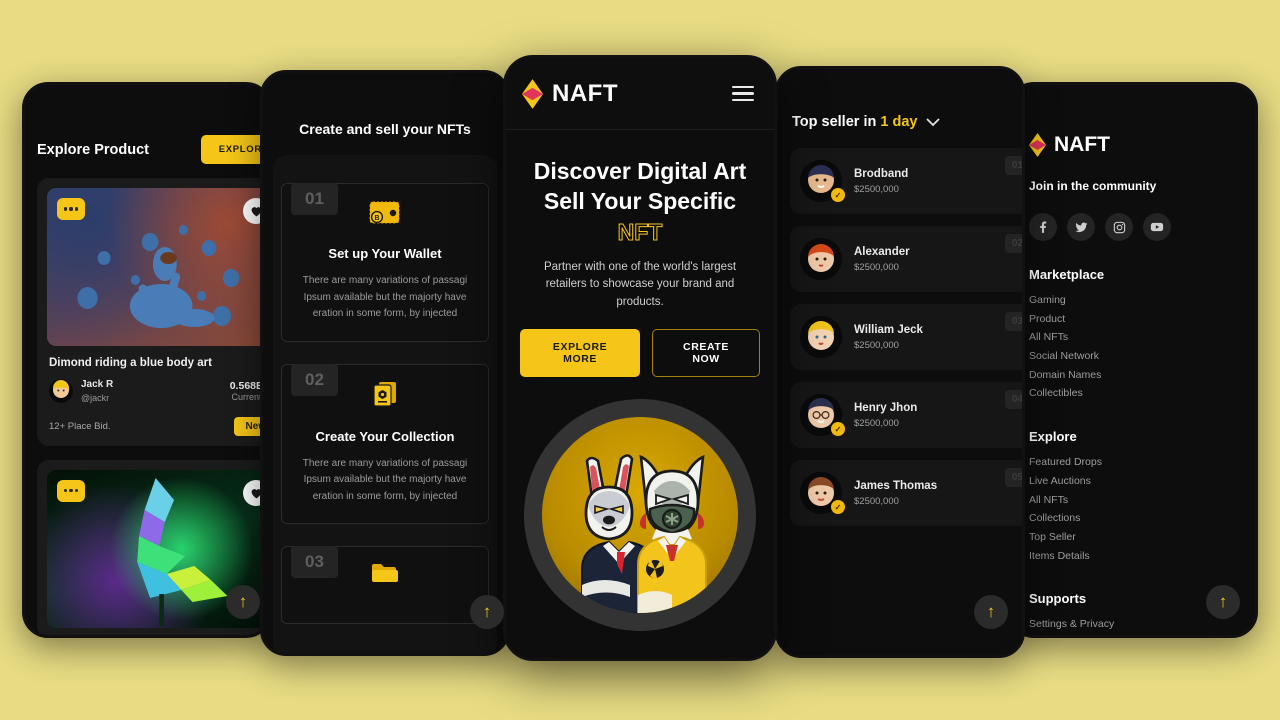 The height and width of the screenshot is (720, 1280). Describe the element at coordinates (1093, 186) in the screenshot. I see `footer-tagline: Join in the community` at that location.